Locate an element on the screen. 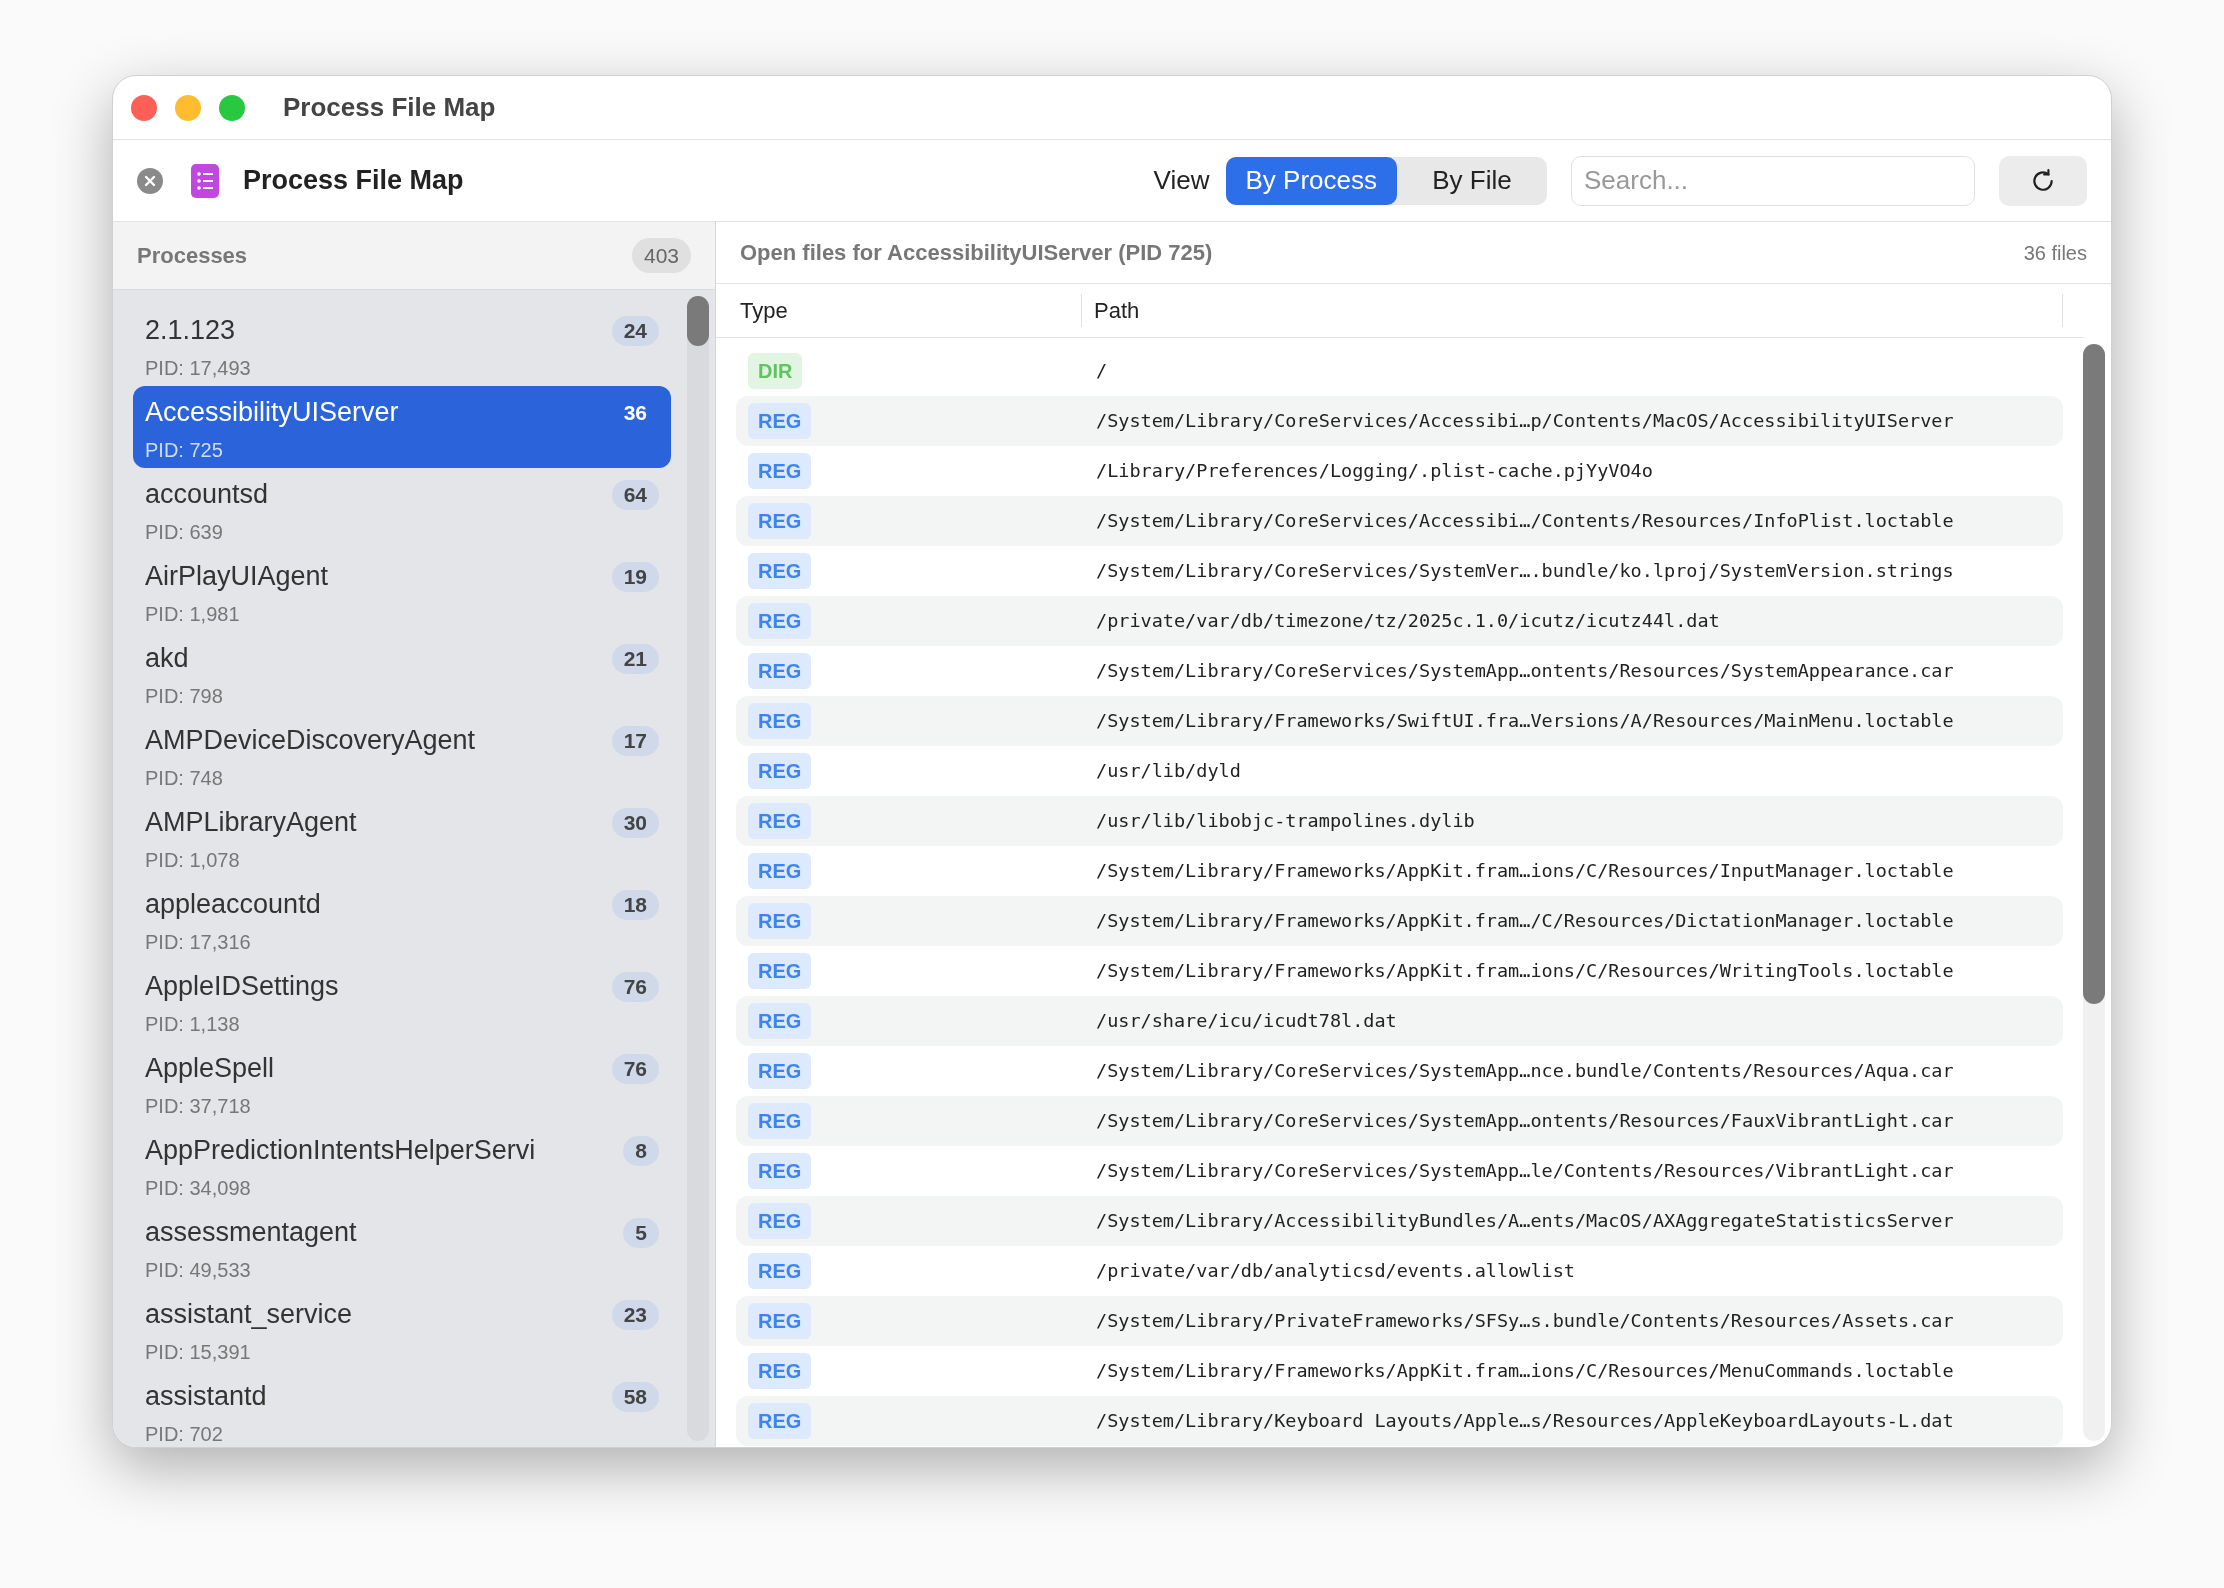 The height and width of the screenshot is (1588, 2224). file-row: REG /System/Library/Keyboard Layouts/Apple…s/Resources/AppleKeyboardLayouts-L.dat is located at coordinates (1399, 1421).